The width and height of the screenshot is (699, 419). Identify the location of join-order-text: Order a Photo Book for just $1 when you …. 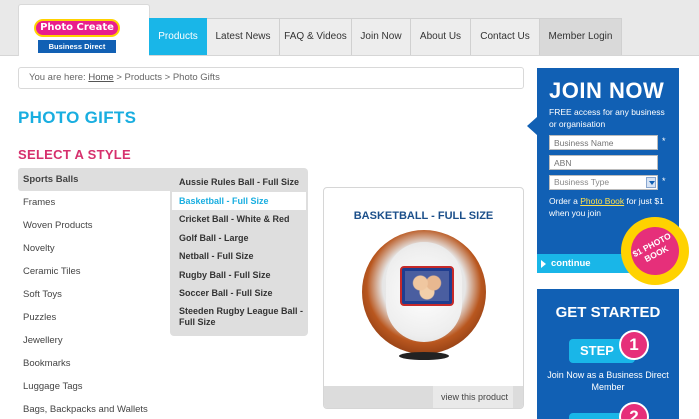
(606, 207).